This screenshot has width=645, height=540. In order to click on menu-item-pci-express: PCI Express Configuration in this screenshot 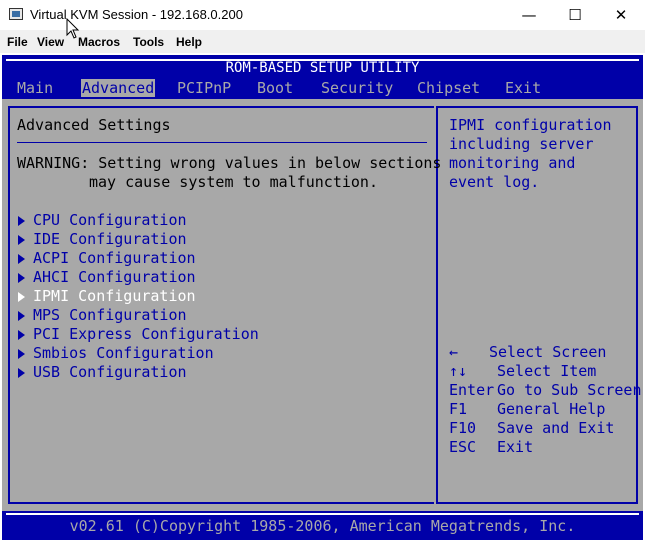, I will do `click(146, 334)`.